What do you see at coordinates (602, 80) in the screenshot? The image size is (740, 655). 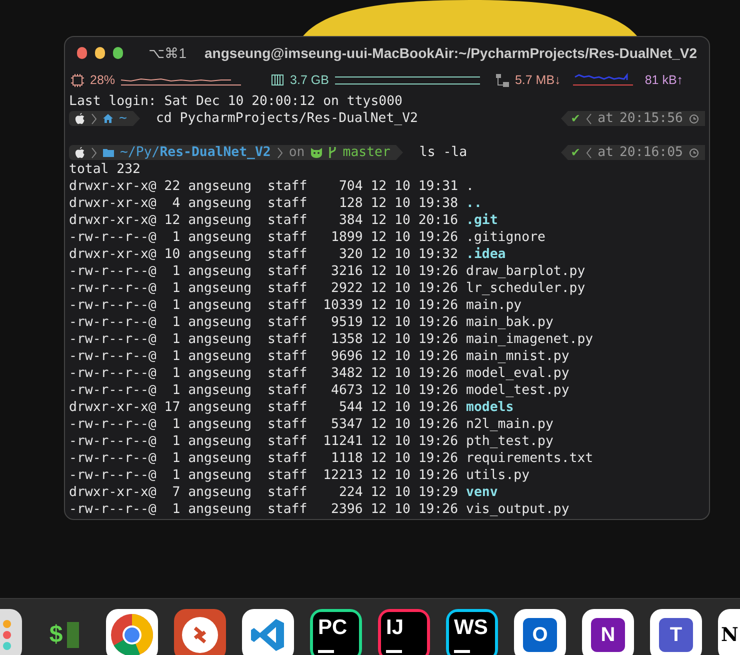 I see `network-graph` at bounding box center [602, 80].